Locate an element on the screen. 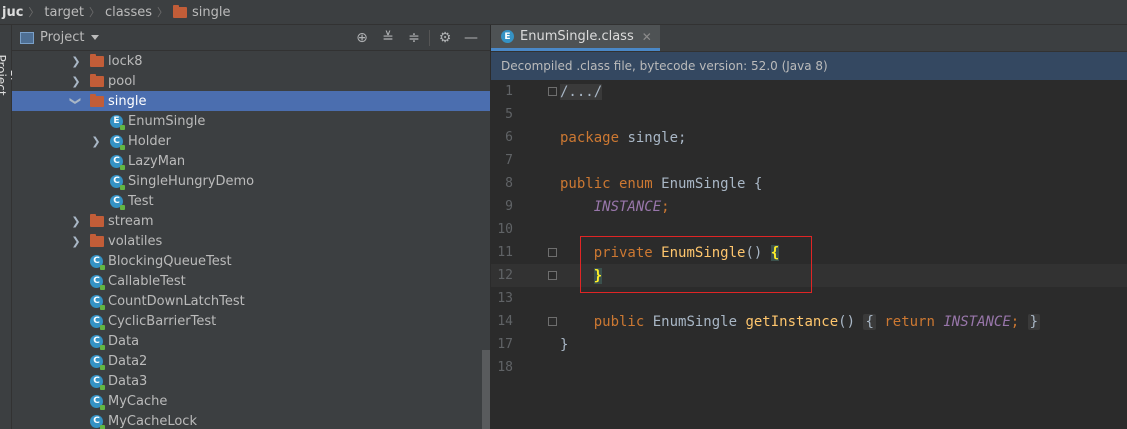  tree-item-label: MyCacheLock is located at coordinates (152, 421).